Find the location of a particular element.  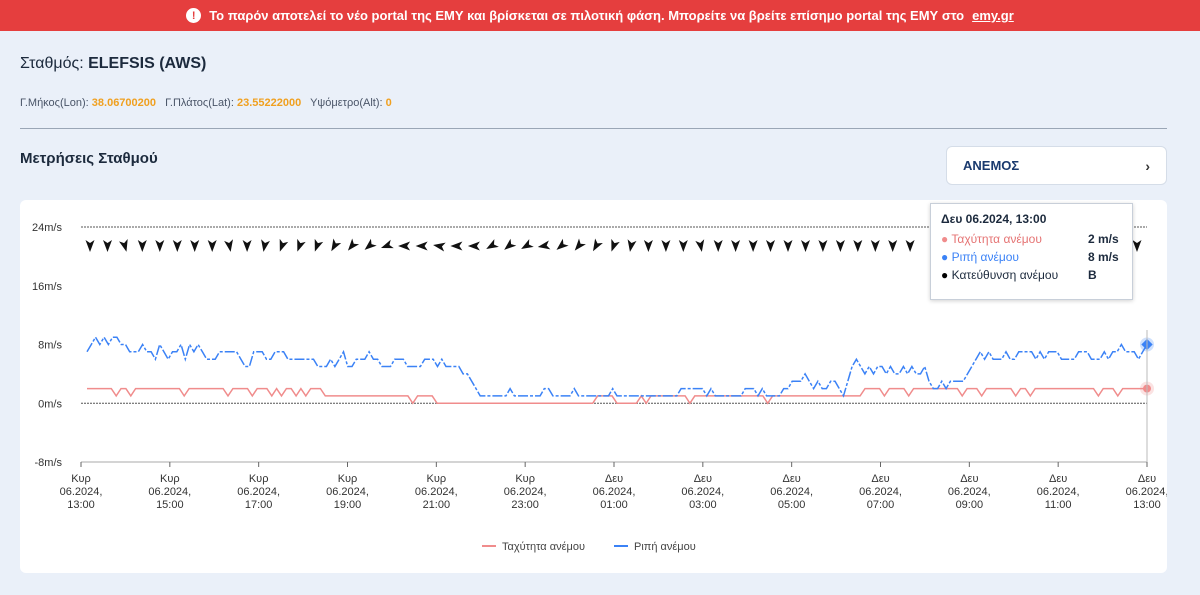

tooltip-row: ● Κατεύθυνση ανέμου Β is located at coordinates (1031, 275).